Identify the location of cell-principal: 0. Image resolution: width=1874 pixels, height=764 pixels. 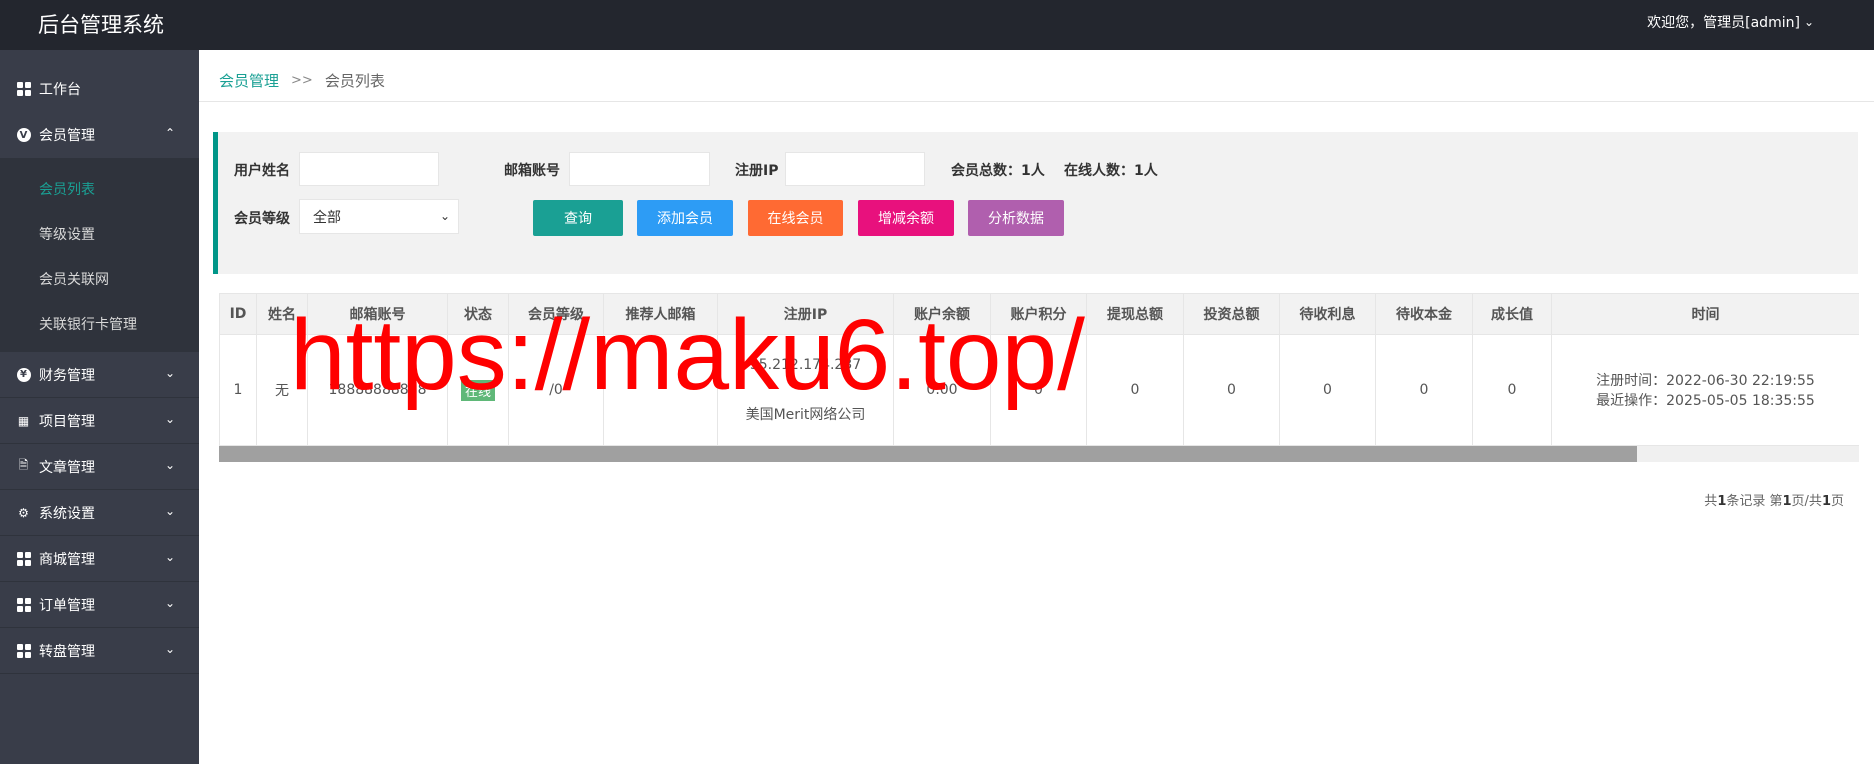
(1424, 390).